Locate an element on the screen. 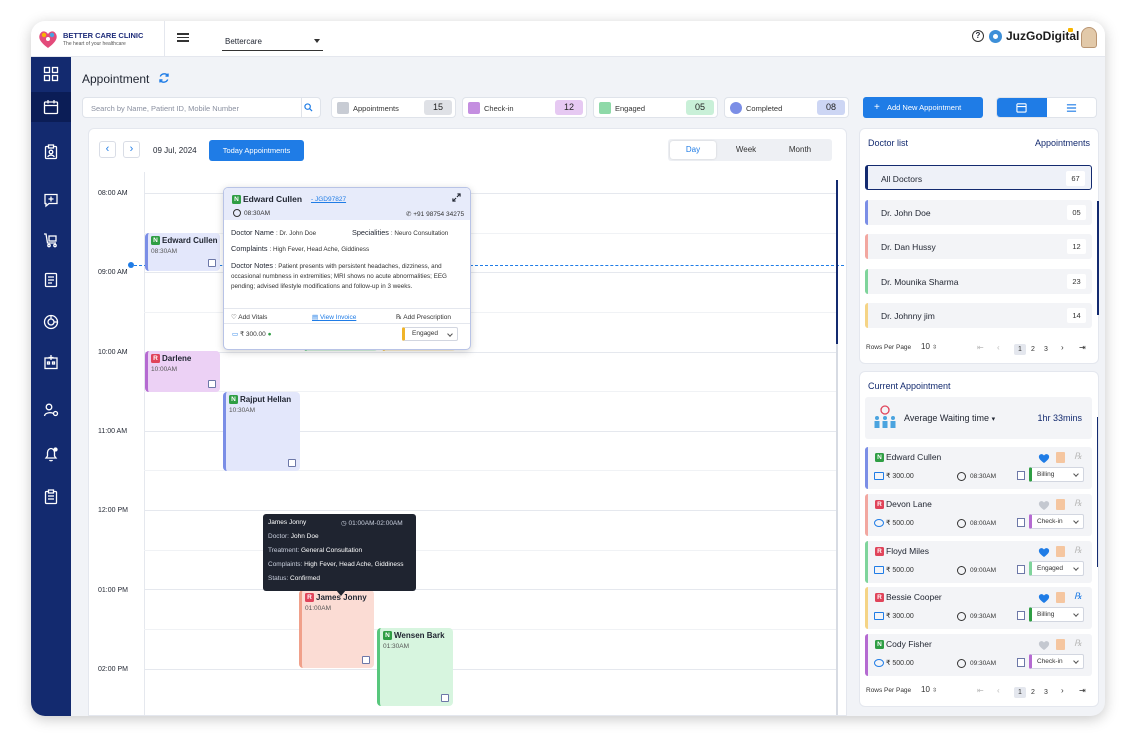  brand-badge is located at coordinates (1070, 30).